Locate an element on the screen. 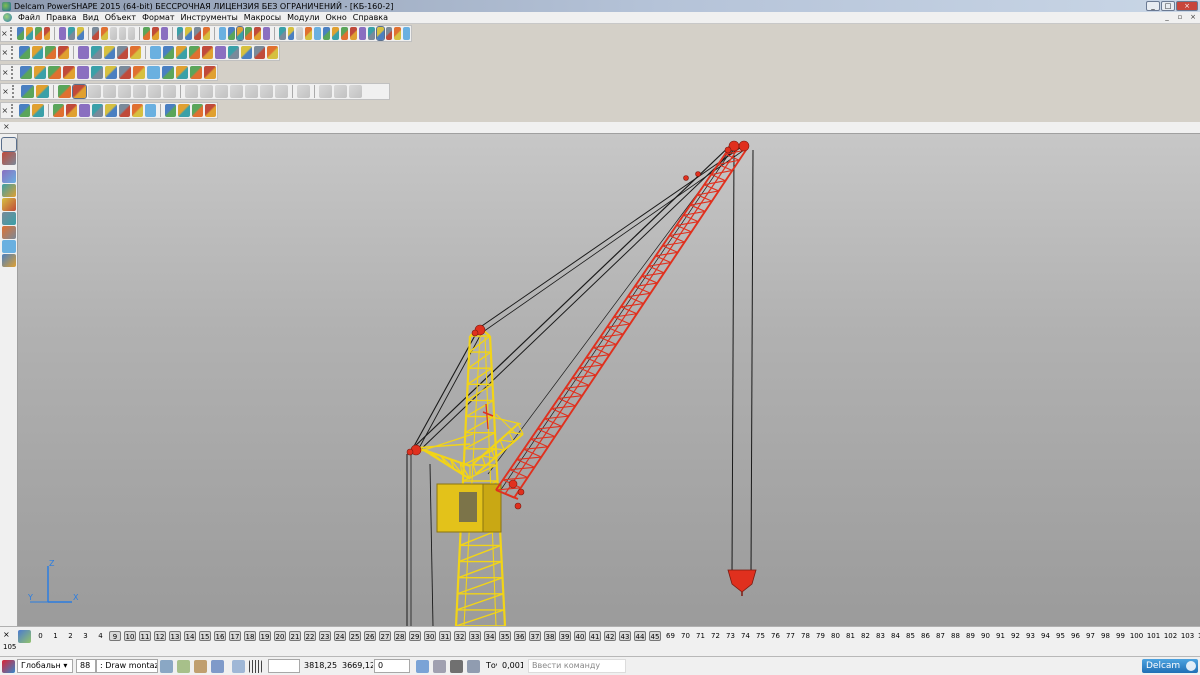 The height and width of the screenshot is (675, 1200). menu-edit: Правка is located at coordinates (61, 17).